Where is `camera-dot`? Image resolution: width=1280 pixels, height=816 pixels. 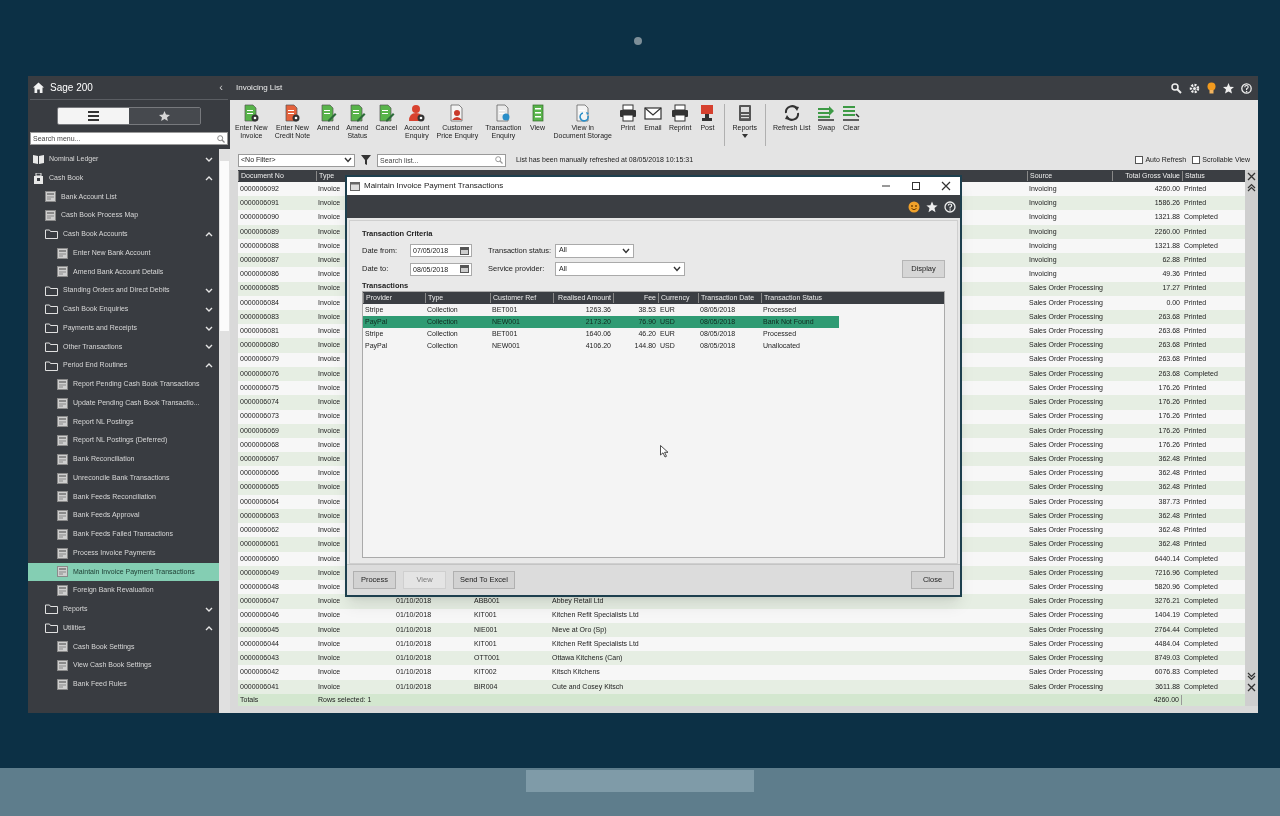
camera-dot is located at coordinates (638, 40).